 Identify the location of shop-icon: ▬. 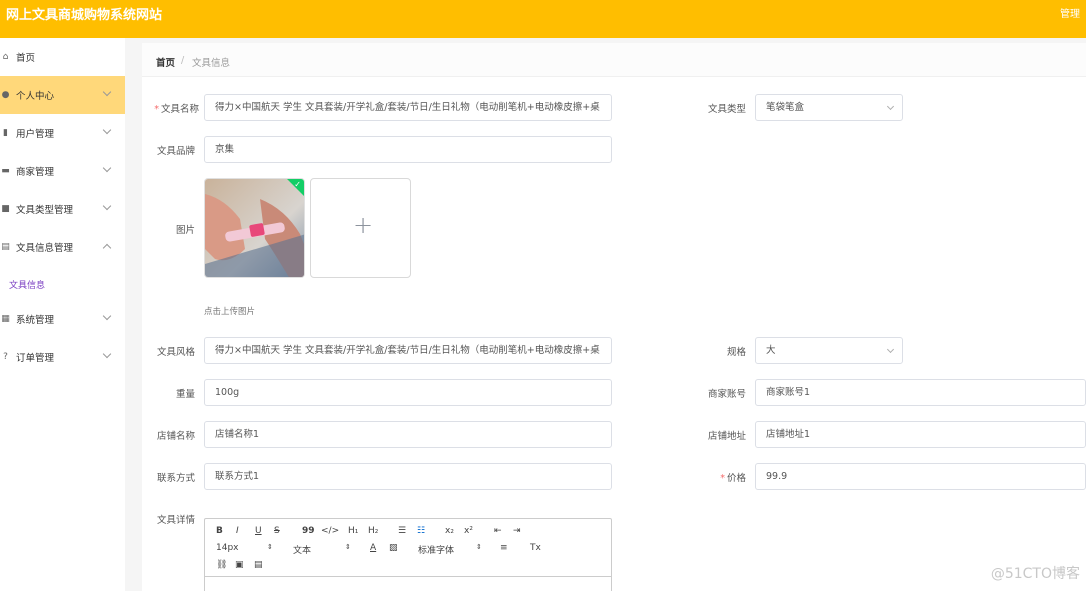
(5, 170).